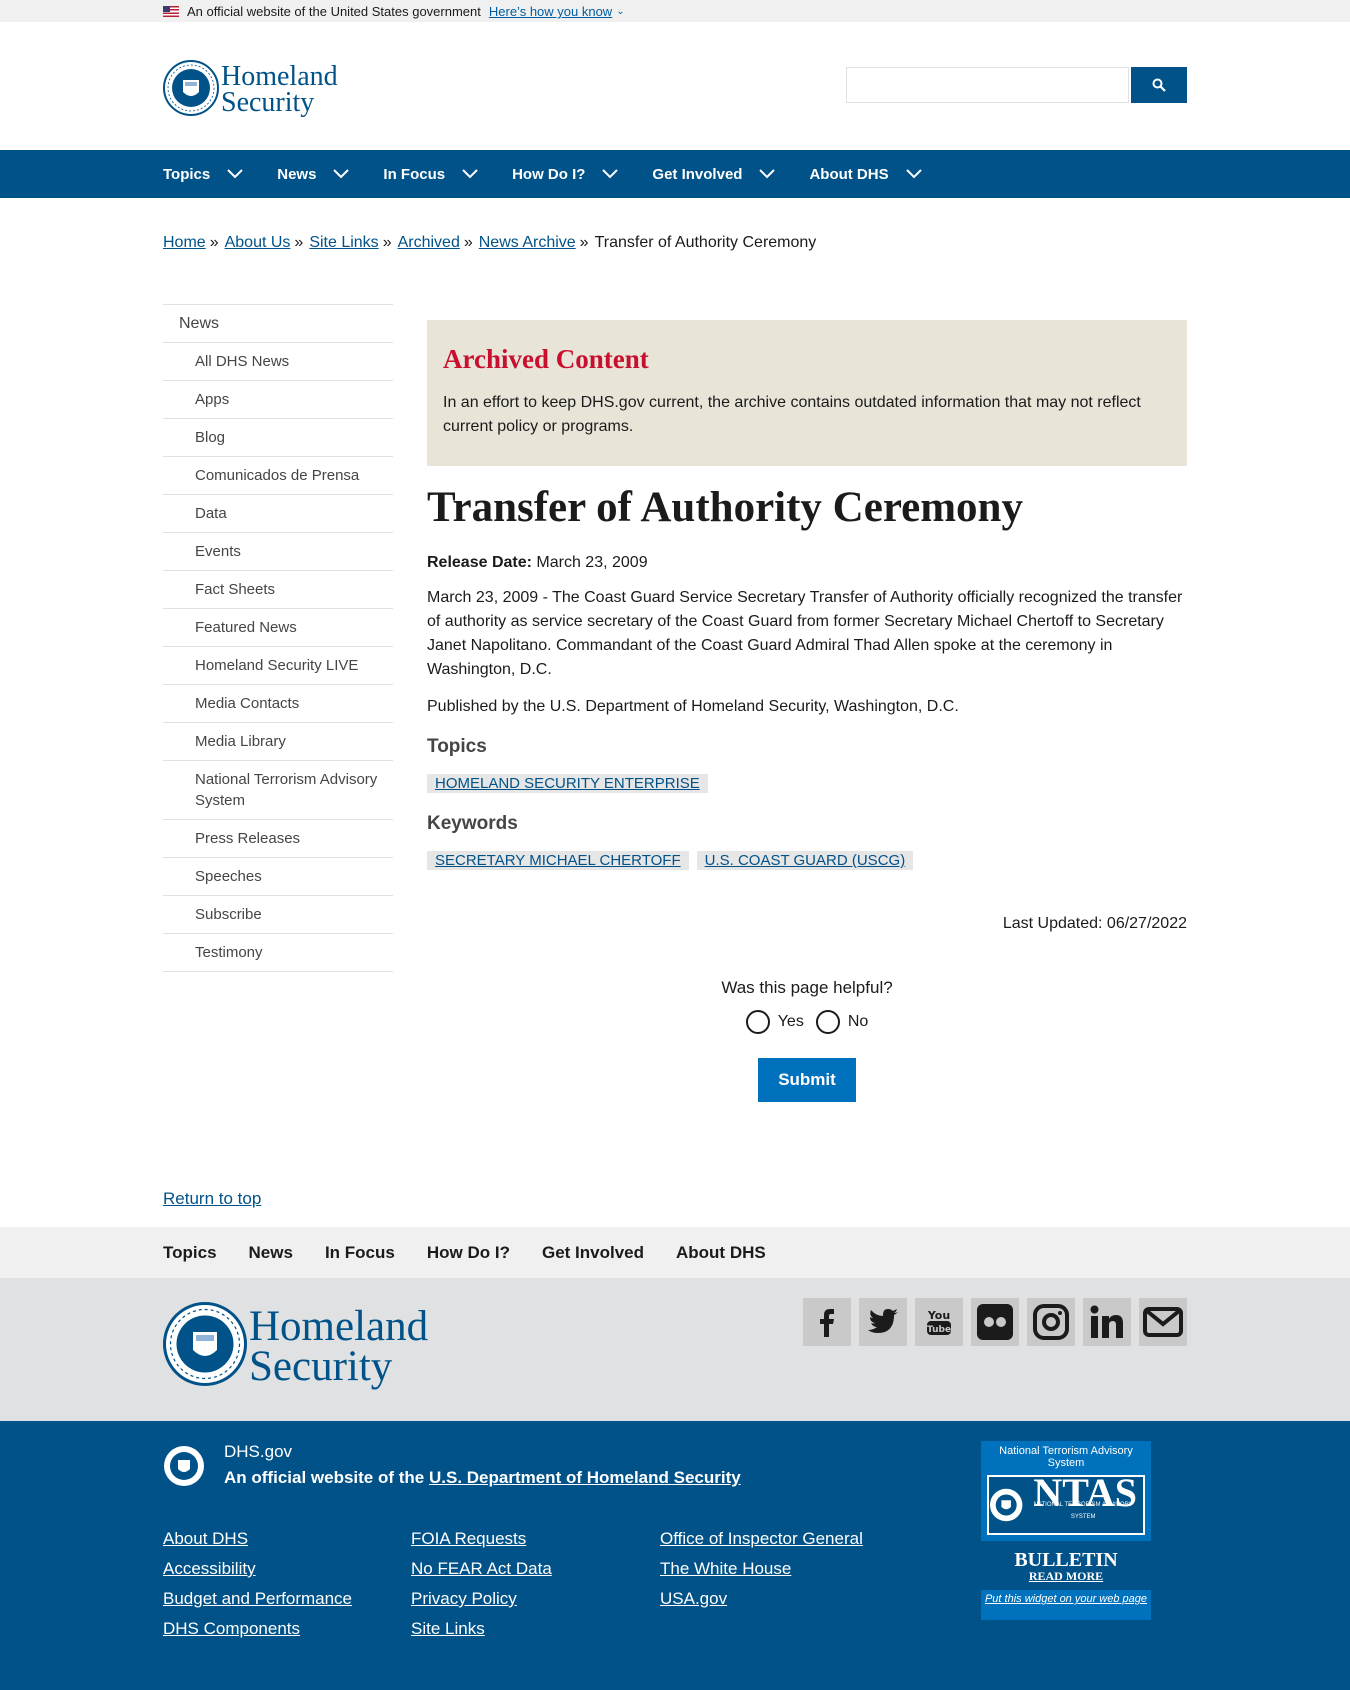 This screenshot has height=1690, width=1350. I want to click on topic-tag-link: HOMELAND SECURITY ENTERPRISE, so click(567, 783).